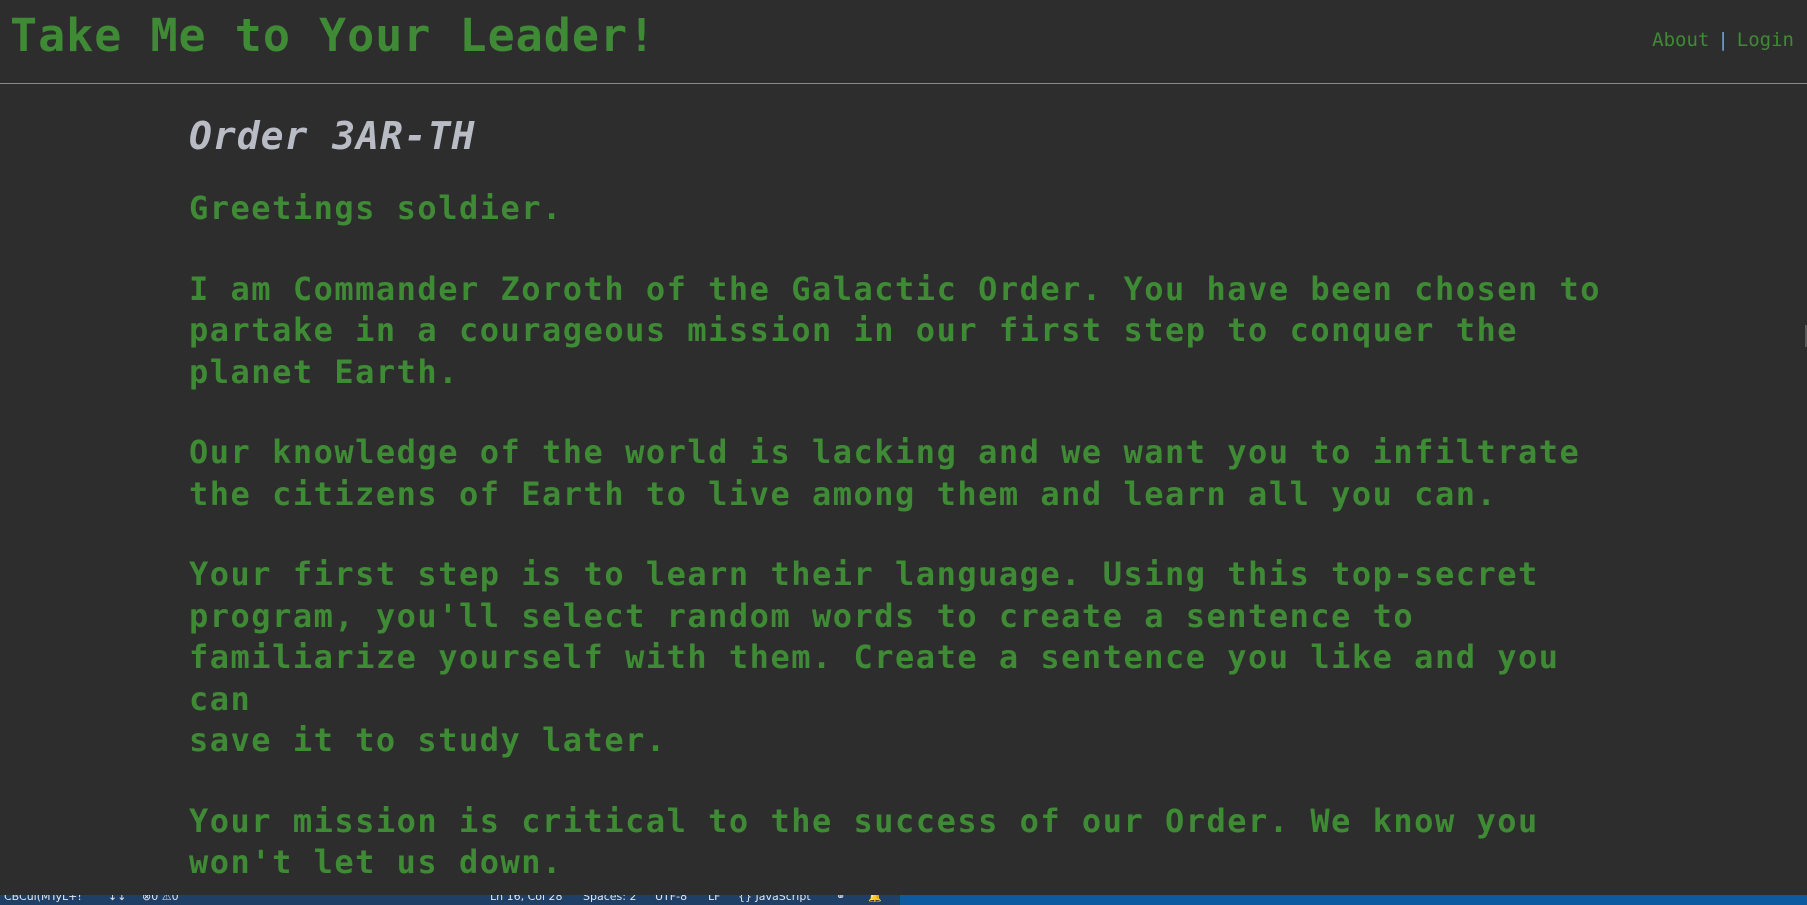  Describe the element at coordinates (117, 899) in the screenshot. I see `sync-icon: ↕↕` at that location.